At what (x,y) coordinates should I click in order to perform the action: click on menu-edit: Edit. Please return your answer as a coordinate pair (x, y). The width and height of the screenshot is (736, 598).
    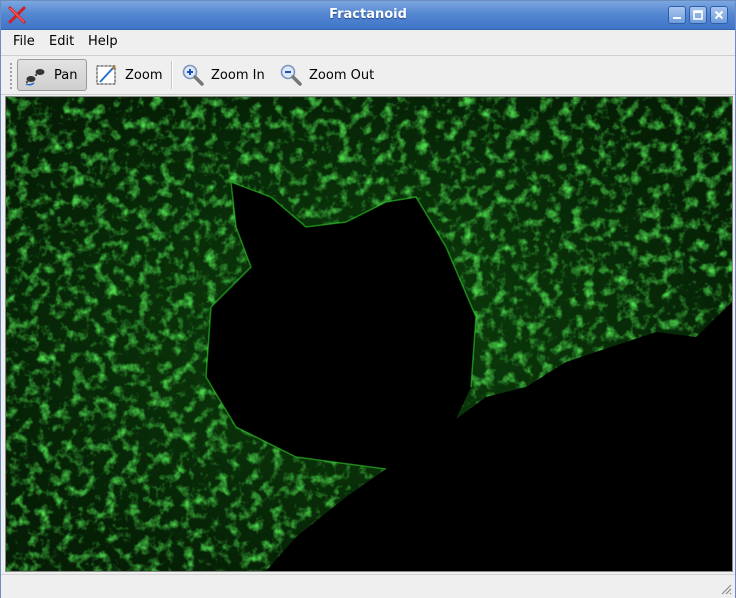
    Looking at the image, I should click on (61, 41).